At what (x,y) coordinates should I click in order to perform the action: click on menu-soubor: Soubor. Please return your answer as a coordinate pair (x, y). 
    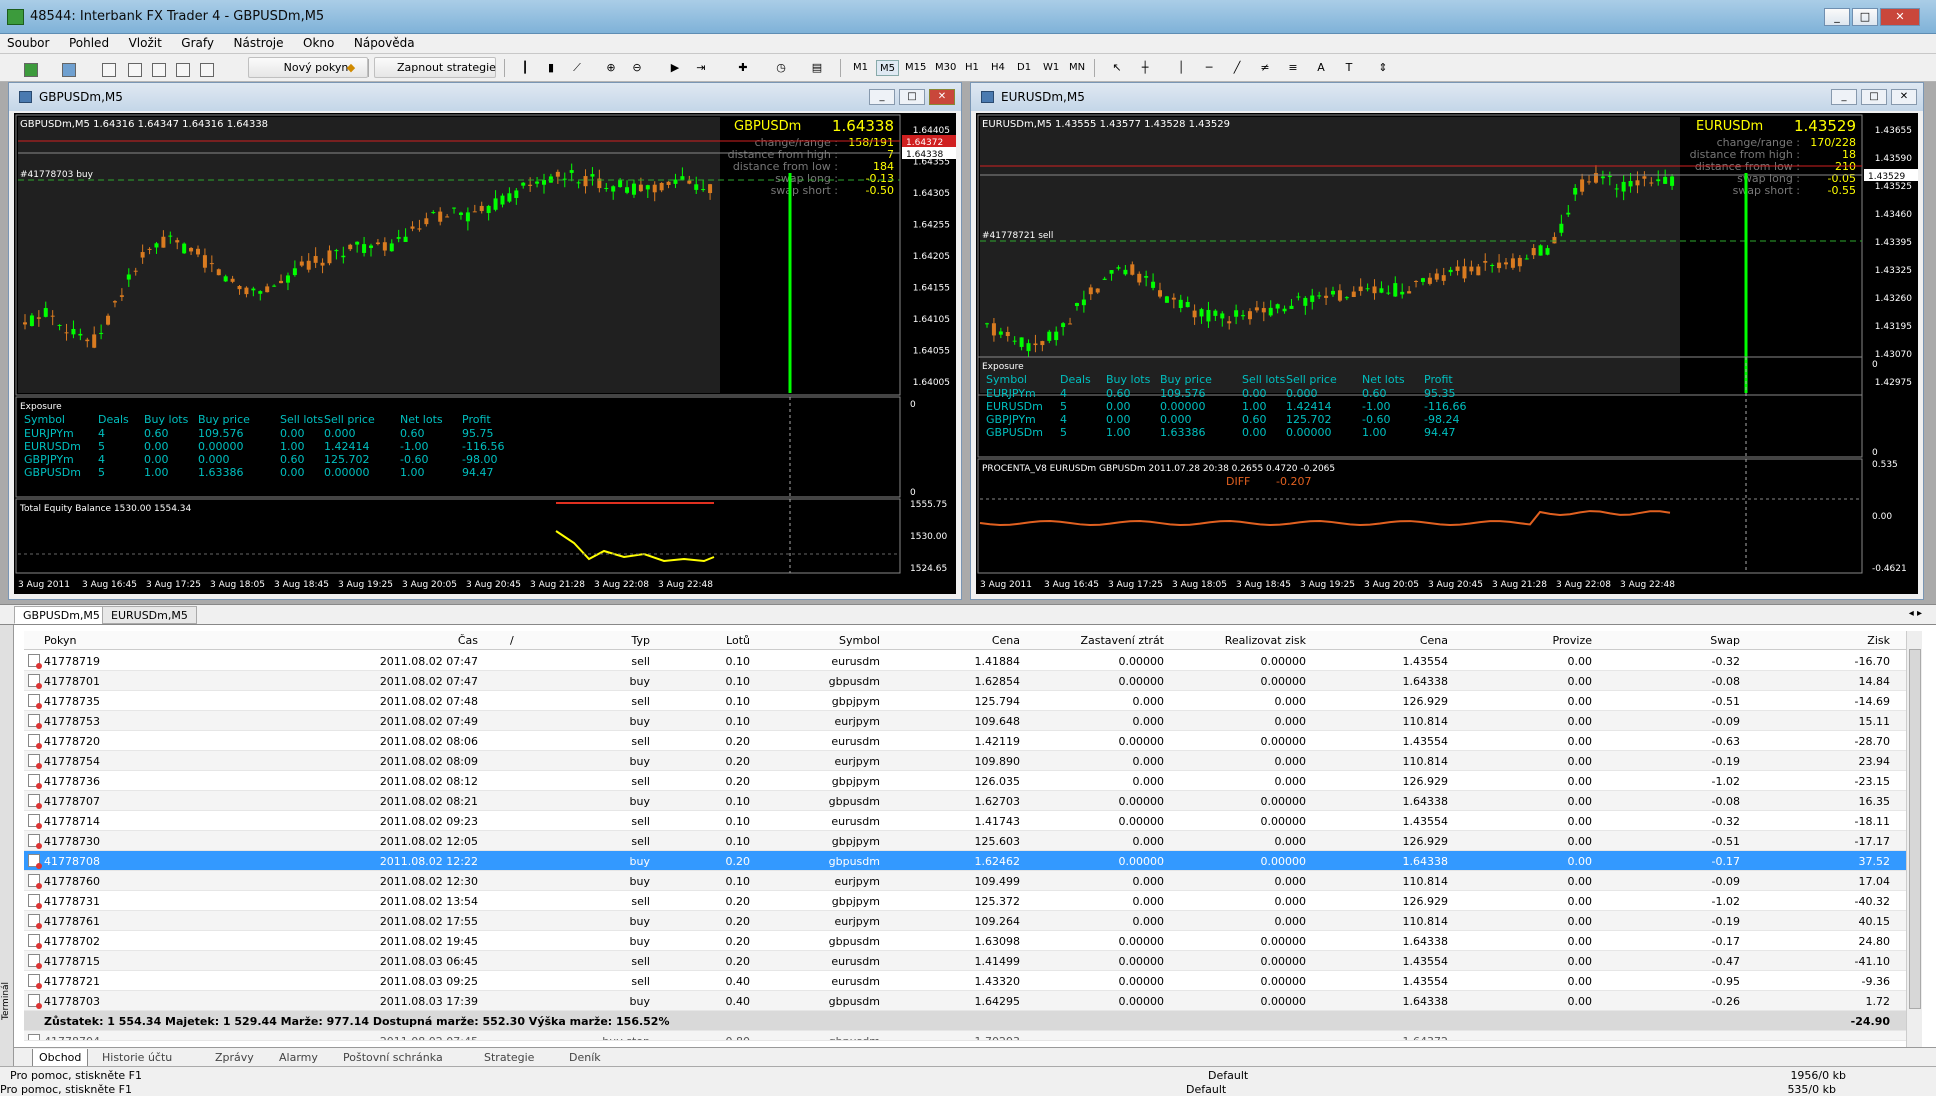
    Looking at the image, I should click on (28, 43).